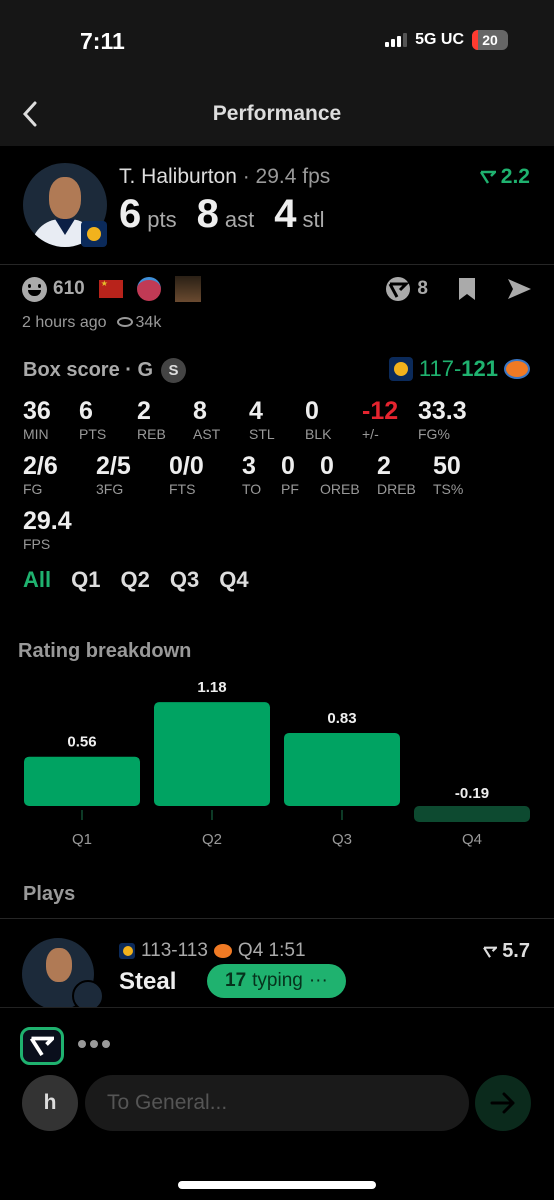 The width and height of the screenshot is (554, 1200). I want to click on page-title: Performance, so click(277, 113).